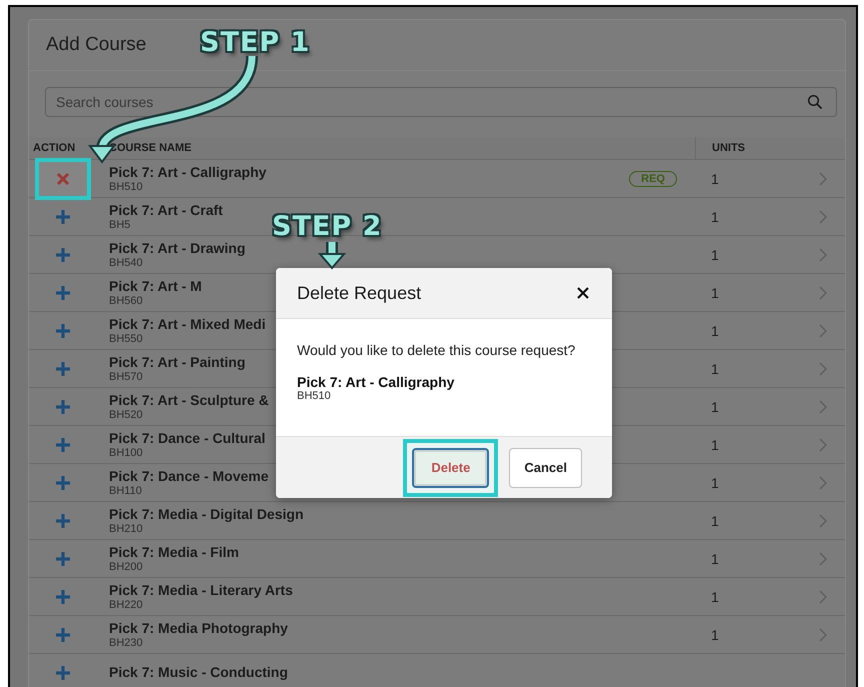 The image size is (864, 687). Describe the element at coordinates (255, 42) in the screenshot. I see `step-label: STEP 1` at that location.